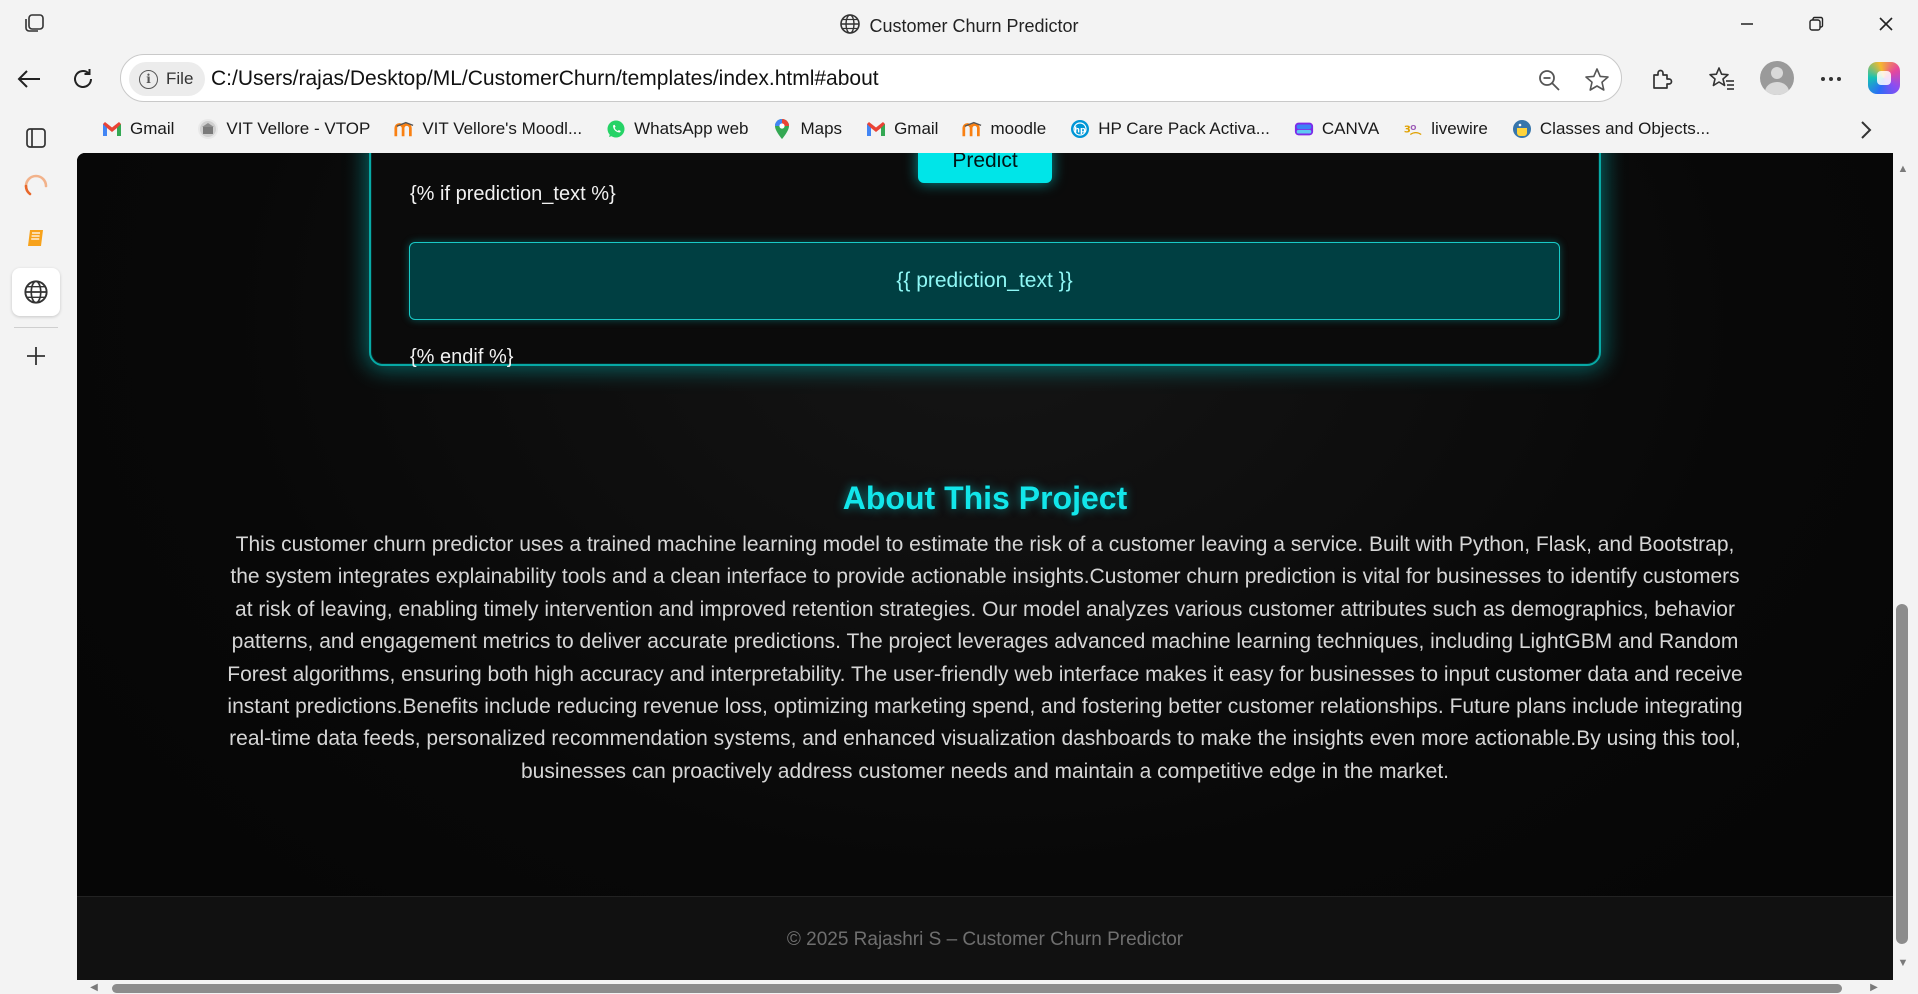 Image resolution: width=1918 pixels, height=994 pixels. What do you see at coordinates (1777, 78) in the screenshot?
I see `profile-avatar` at bounding box center [1777, 78].